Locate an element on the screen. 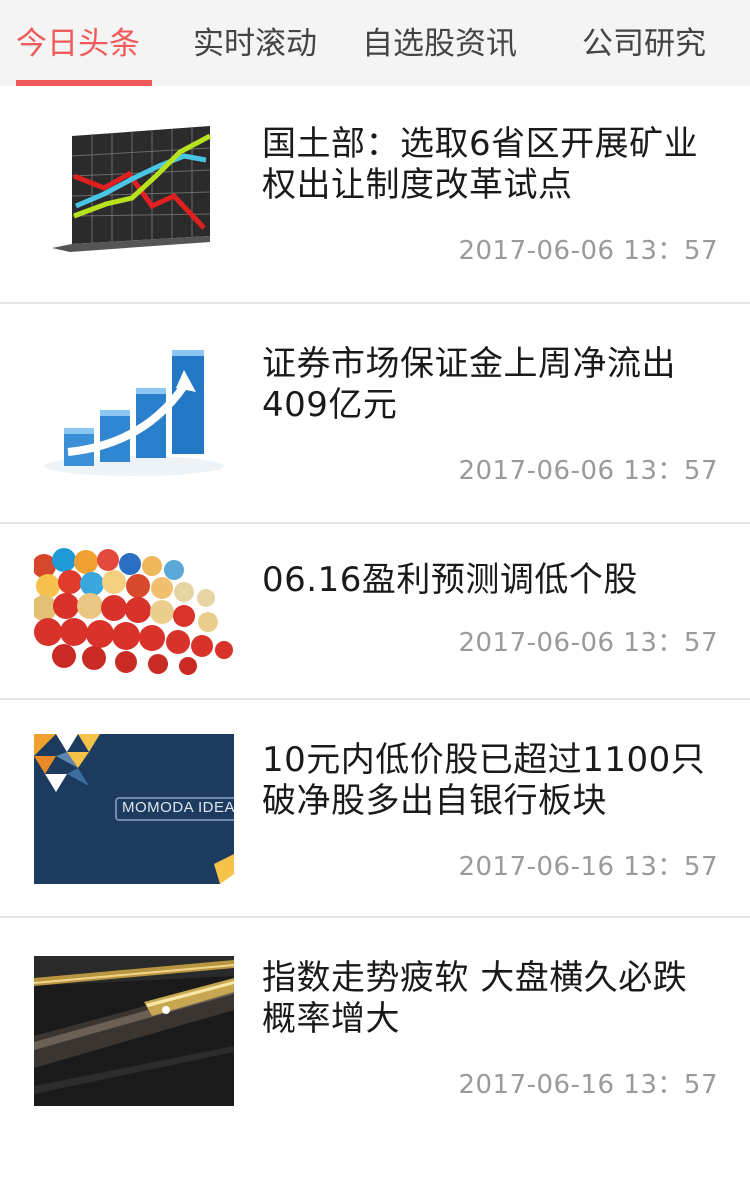  momoda-ideas-image: MOMODA IDEA is located at coordinates (134, 809).